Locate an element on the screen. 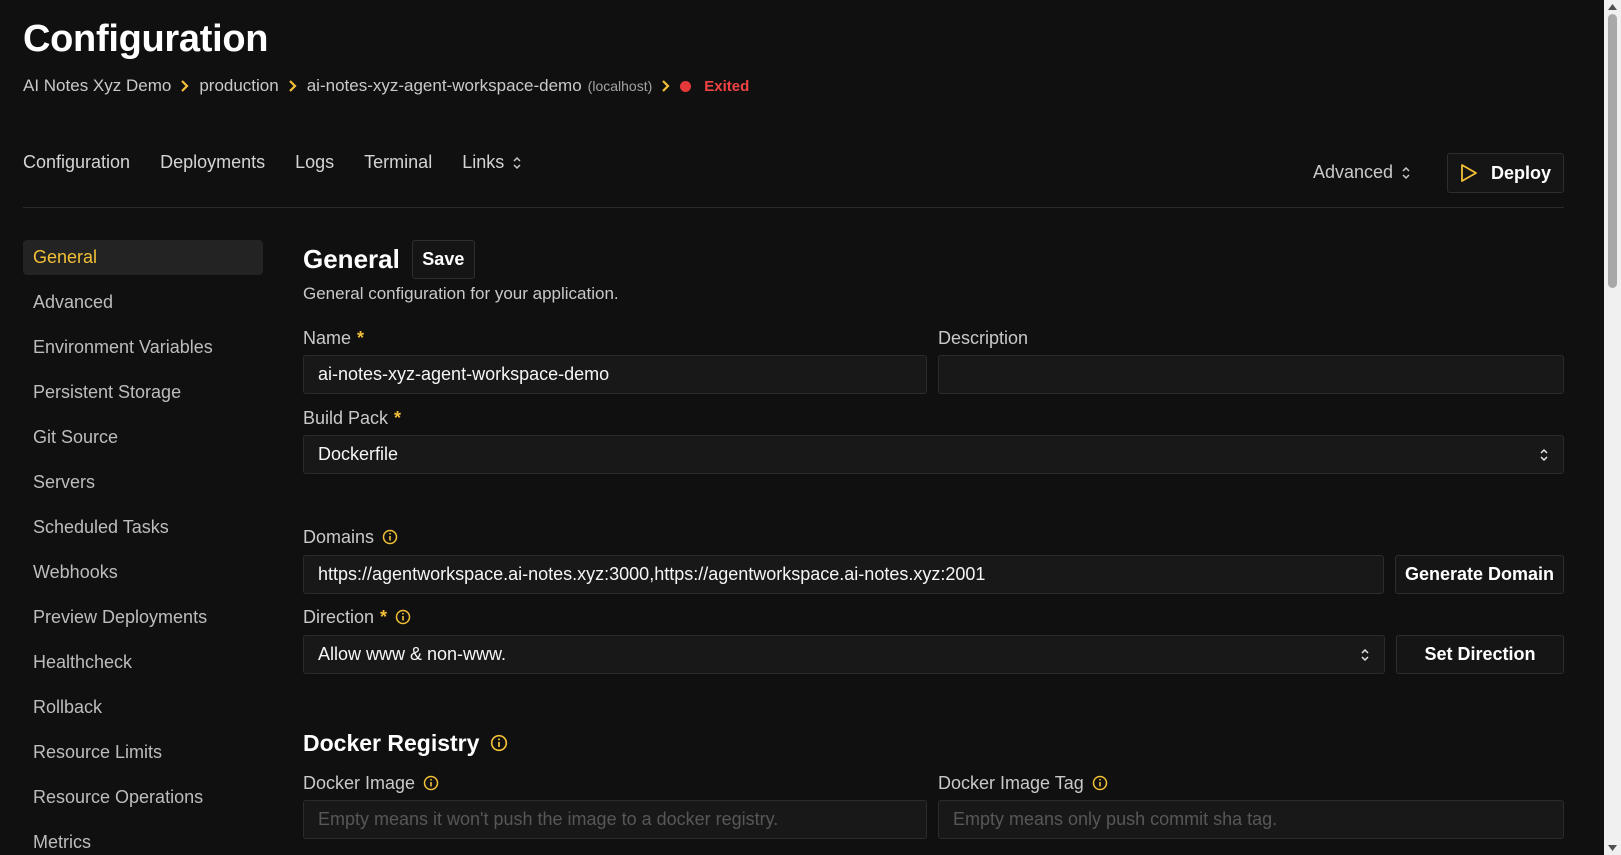 The width and height of the screenshot is (1621, 855). scrollbar-thumb is located at coordinates (1612, 151).